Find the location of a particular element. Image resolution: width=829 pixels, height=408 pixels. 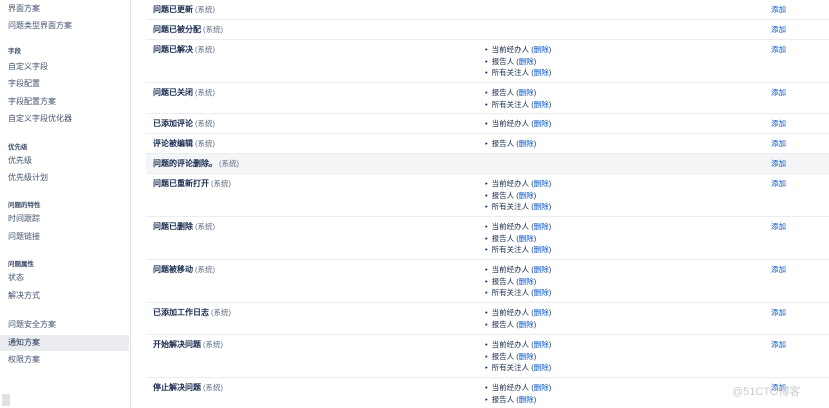

sidebar-item: 自定义字段优化器 is located at coordinates (64, 119).